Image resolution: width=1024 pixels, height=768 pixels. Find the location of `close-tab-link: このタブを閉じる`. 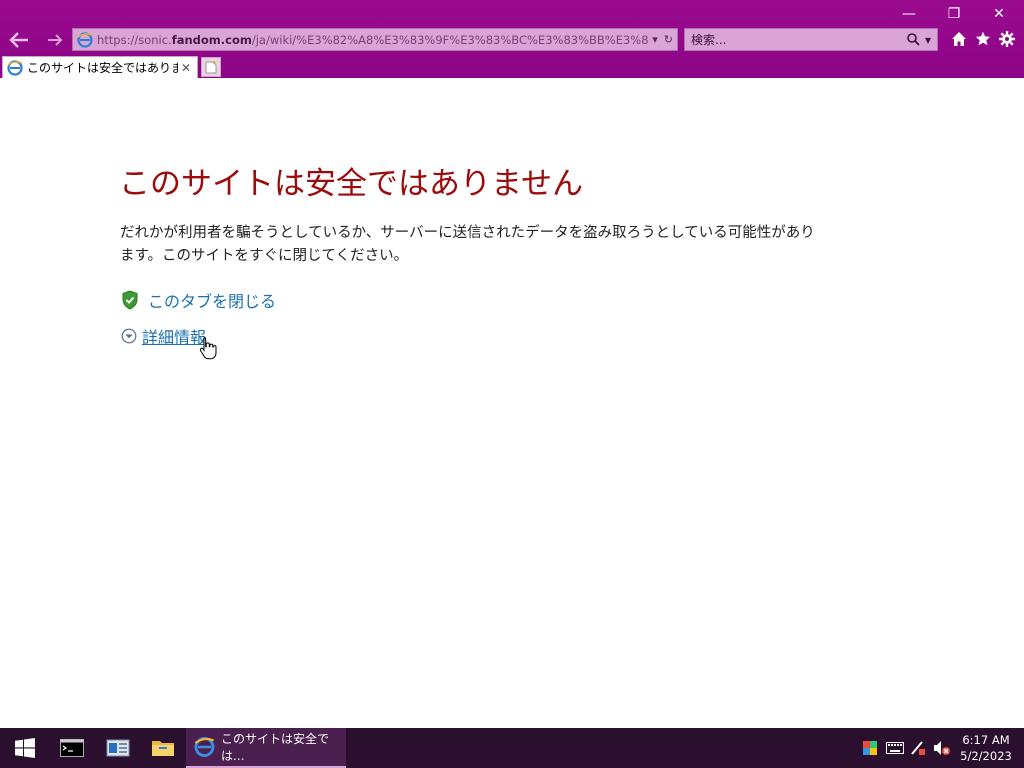

close-tab-link: このタブを閉じる is located at coordinates (198, 300).